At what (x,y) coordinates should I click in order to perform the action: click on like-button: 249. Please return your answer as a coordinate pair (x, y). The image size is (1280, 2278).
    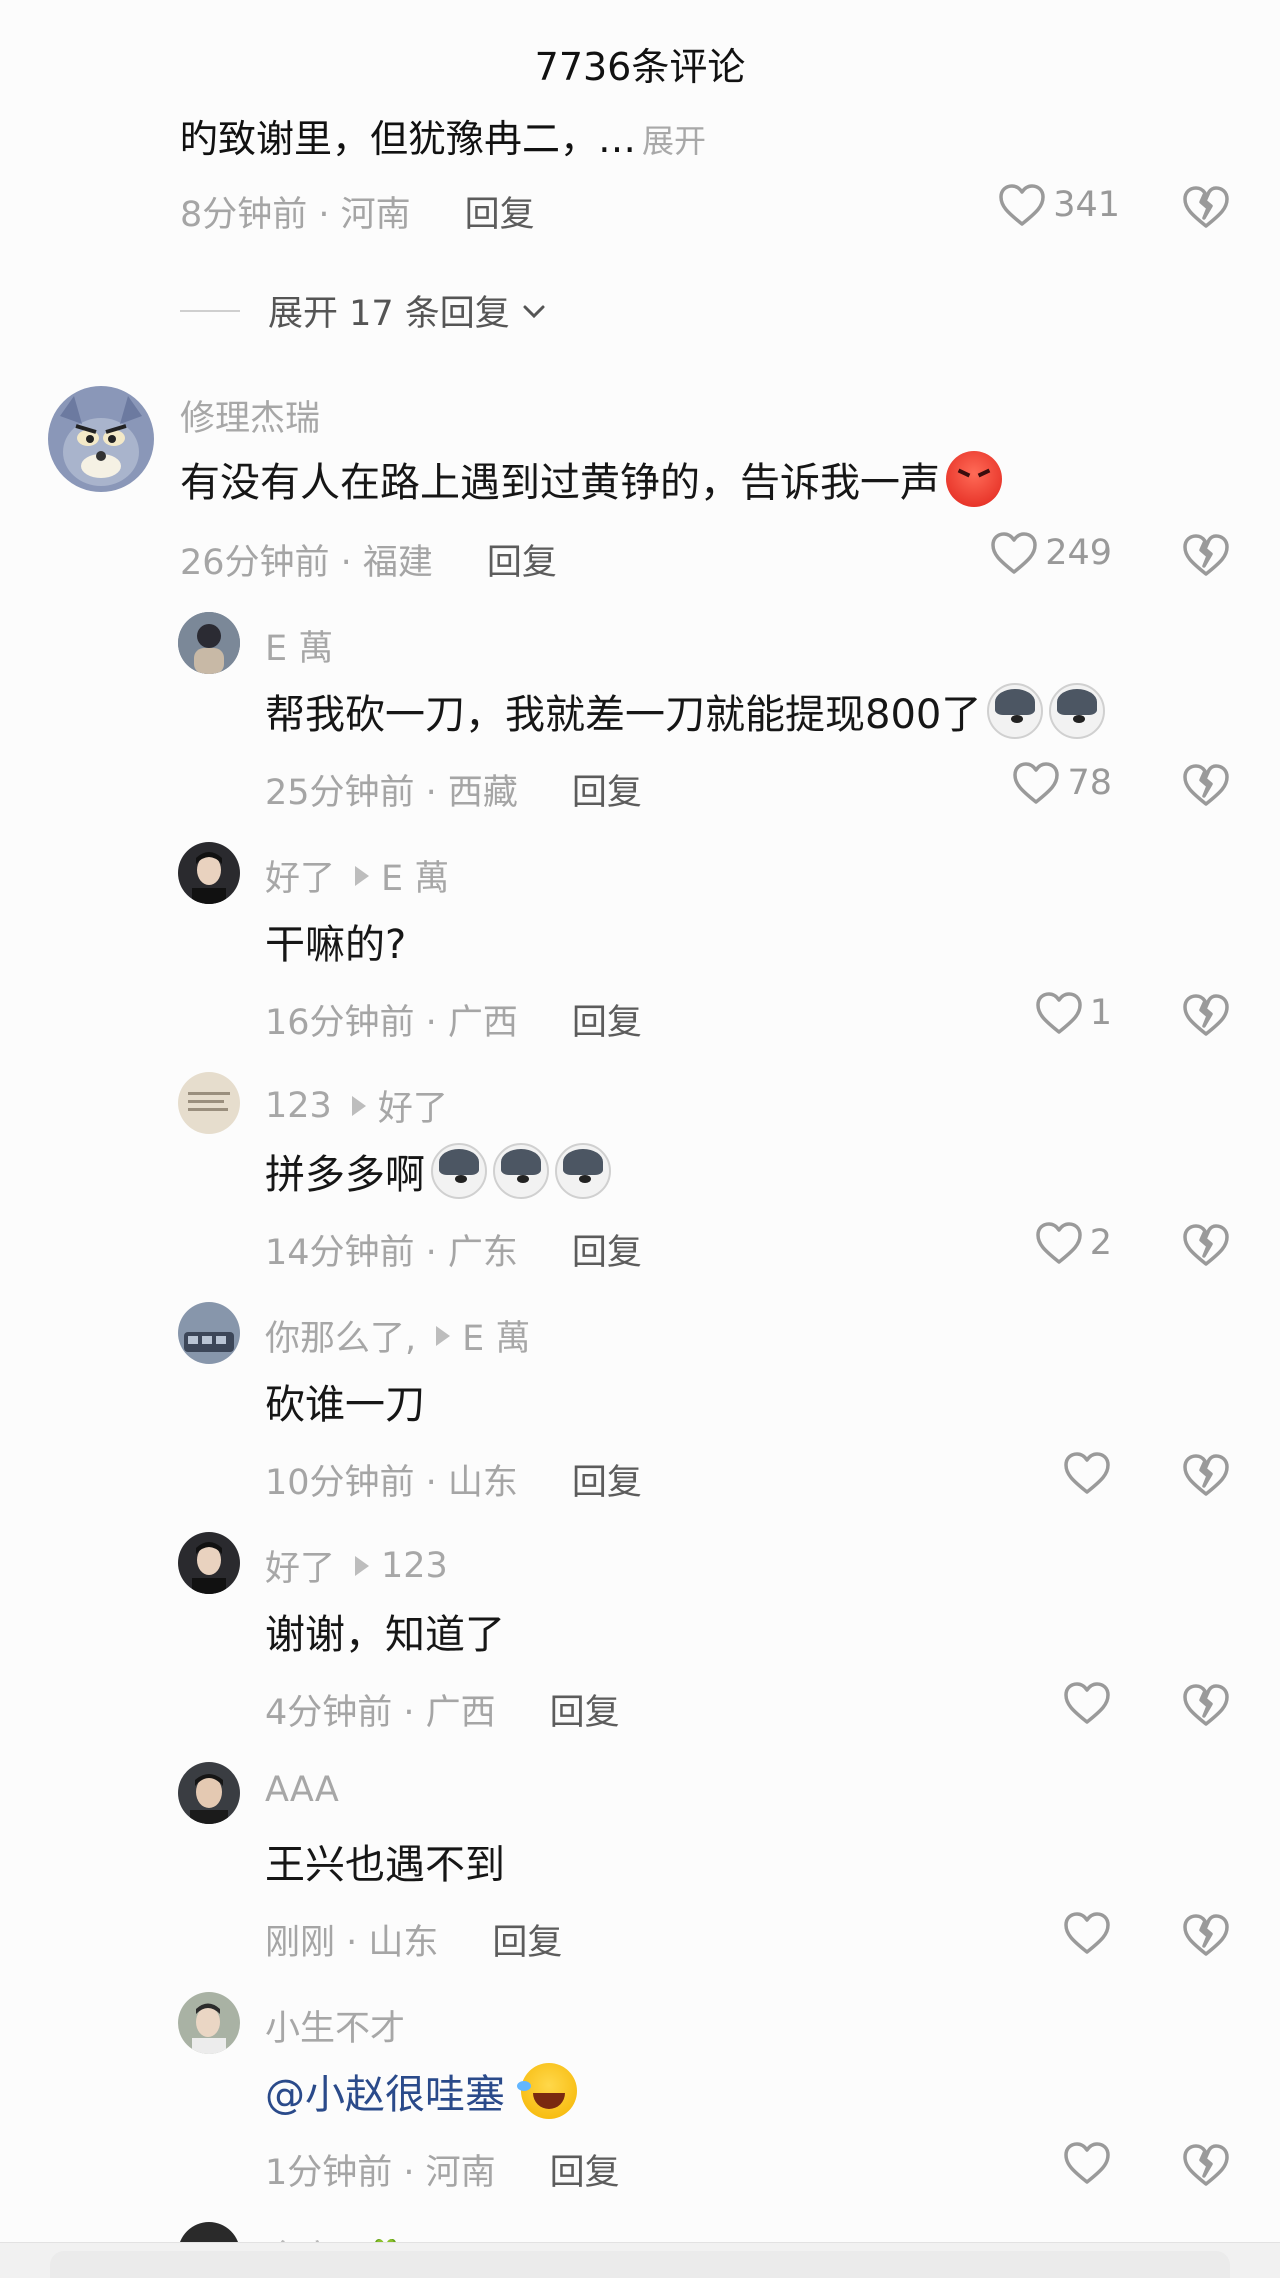
    Looking at the image, I should click on (1050, 553).